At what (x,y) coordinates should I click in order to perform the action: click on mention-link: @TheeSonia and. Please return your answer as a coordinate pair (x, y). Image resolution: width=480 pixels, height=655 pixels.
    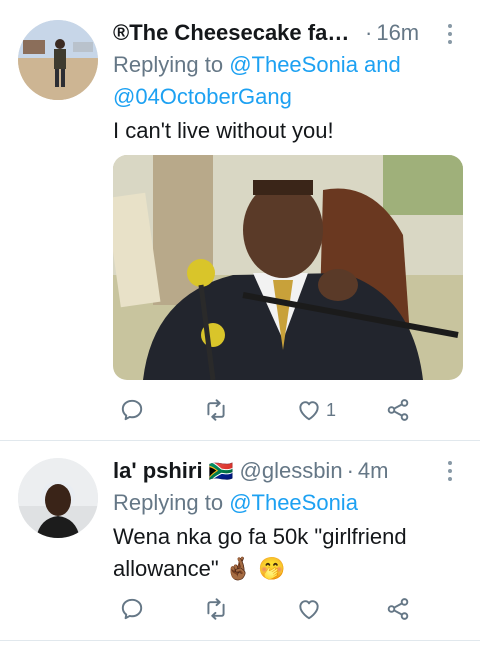
    Looking at the image, I should click on (315, 64).